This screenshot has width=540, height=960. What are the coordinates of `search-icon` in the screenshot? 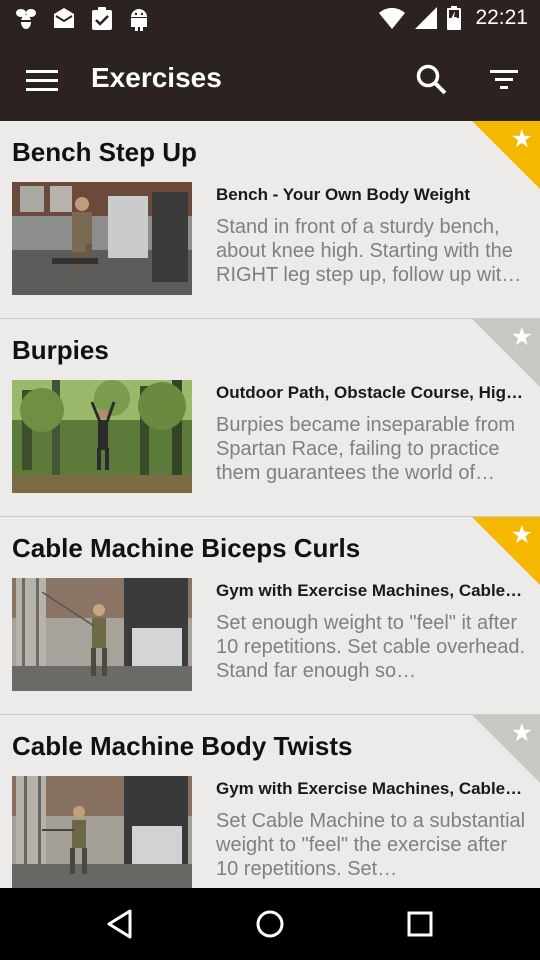 It's located at (432, 80).